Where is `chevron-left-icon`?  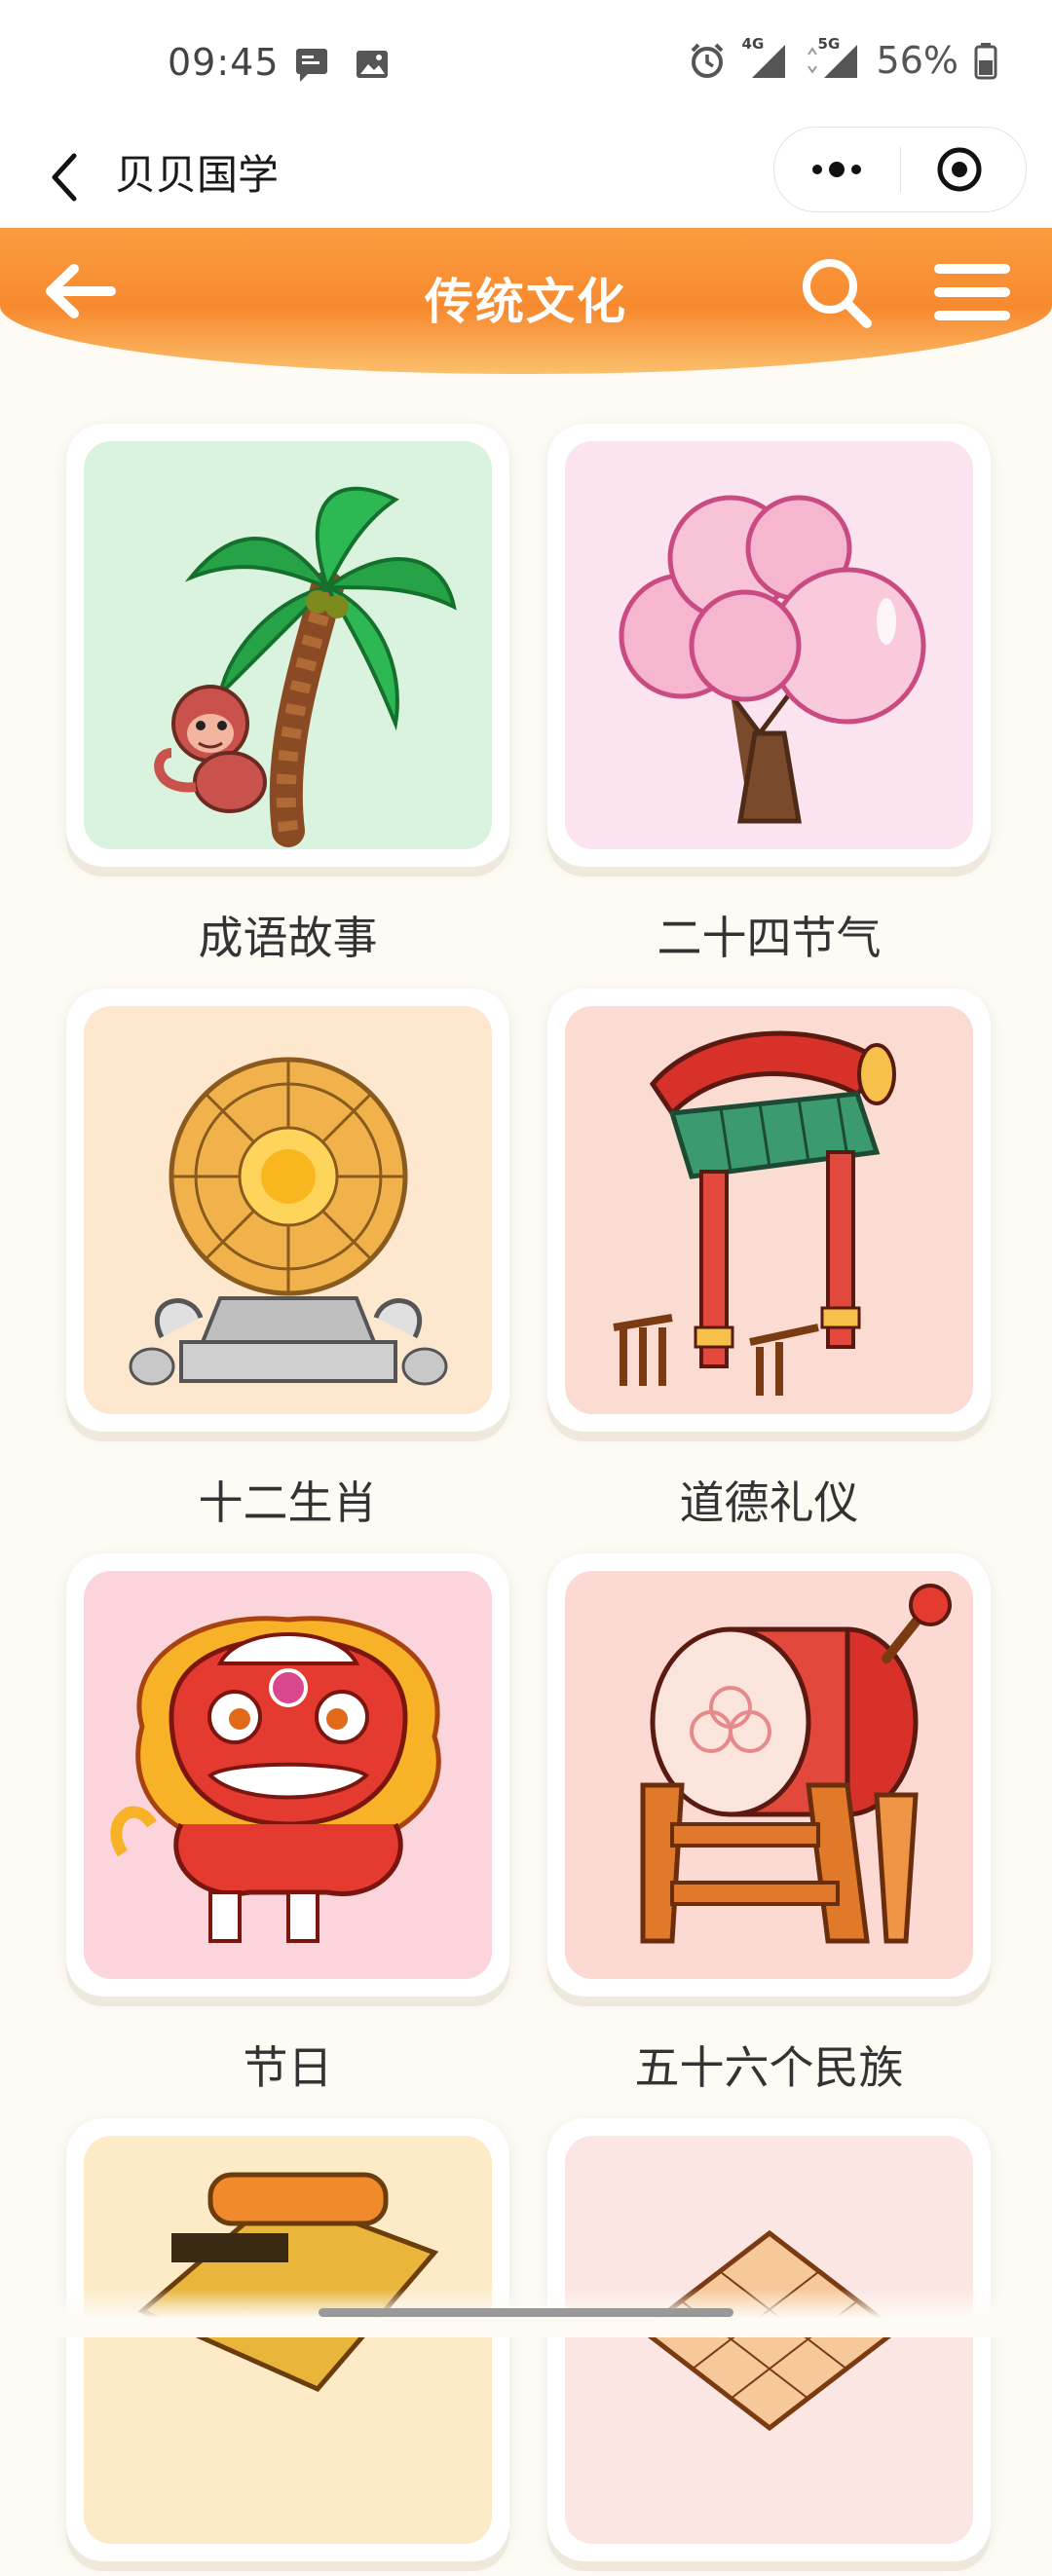 chevron-left-icon is located at coordinates (64, 177).